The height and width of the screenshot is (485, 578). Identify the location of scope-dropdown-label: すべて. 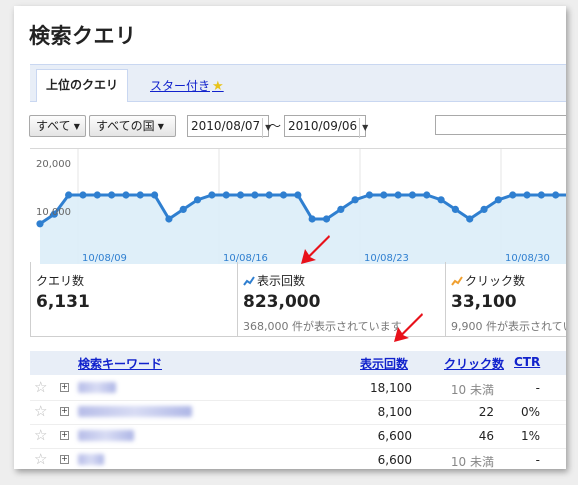
(53, 126).